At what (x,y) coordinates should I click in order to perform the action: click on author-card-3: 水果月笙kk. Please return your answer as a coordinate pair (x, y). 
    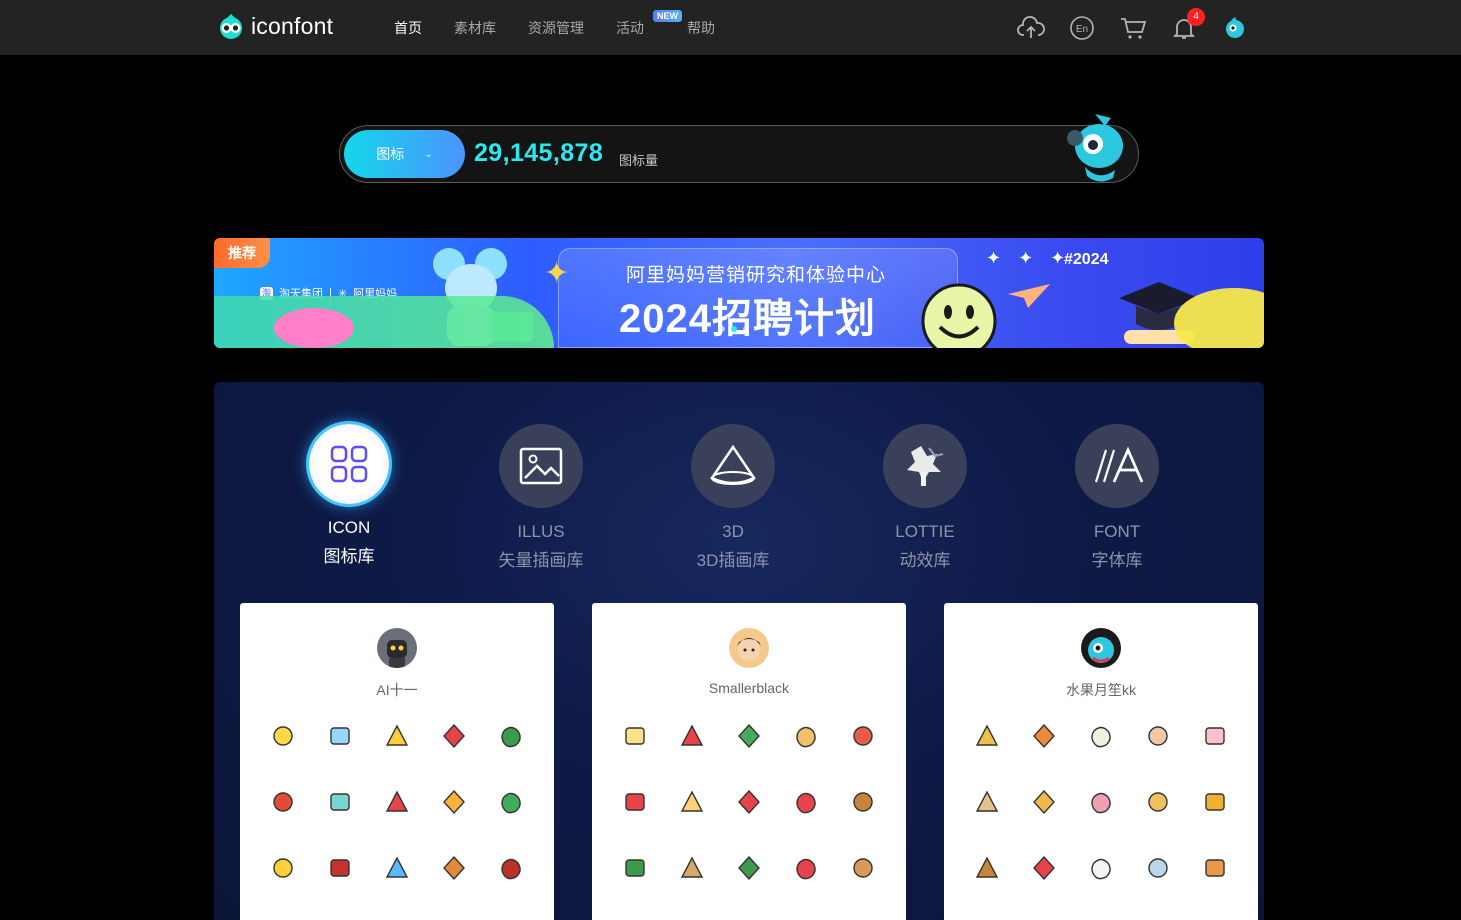
    Looking at the image, I should click on (1101, 761).